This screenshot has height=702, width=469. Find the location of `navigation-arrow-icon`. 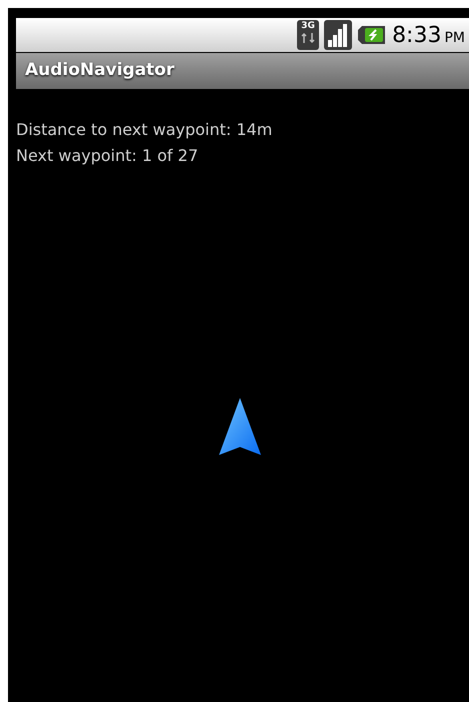

navigation-arrow-icon is located at coordinates (240, 427).